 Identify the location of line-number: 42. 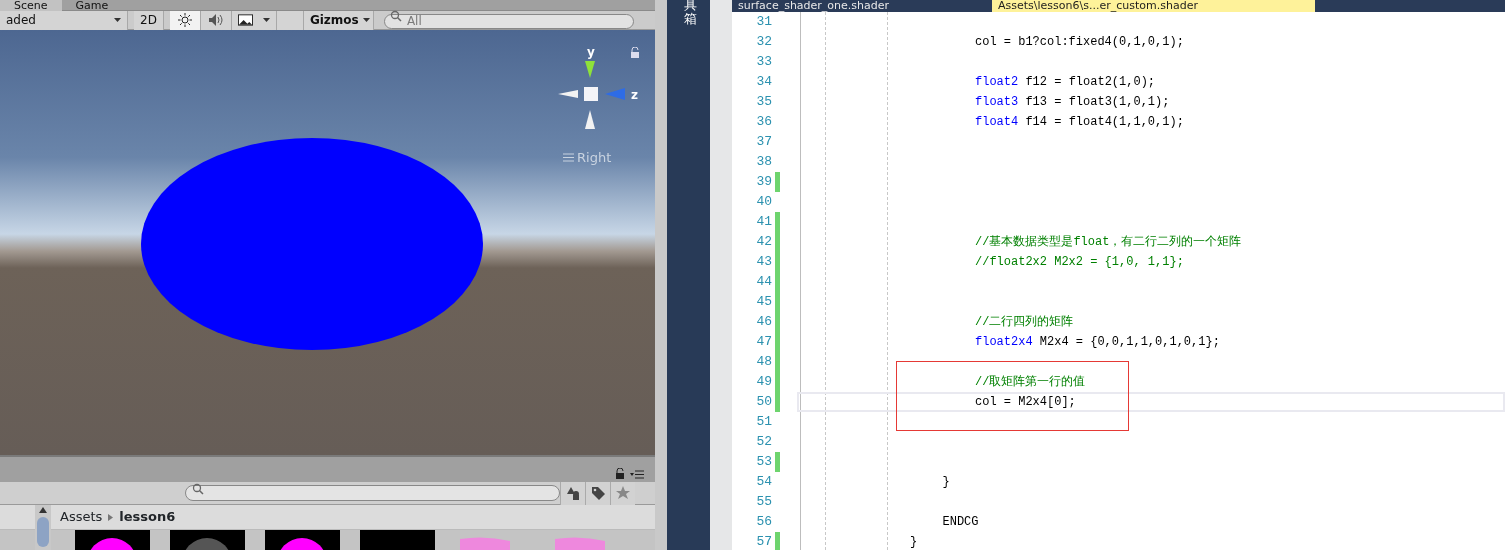
(763, 242).